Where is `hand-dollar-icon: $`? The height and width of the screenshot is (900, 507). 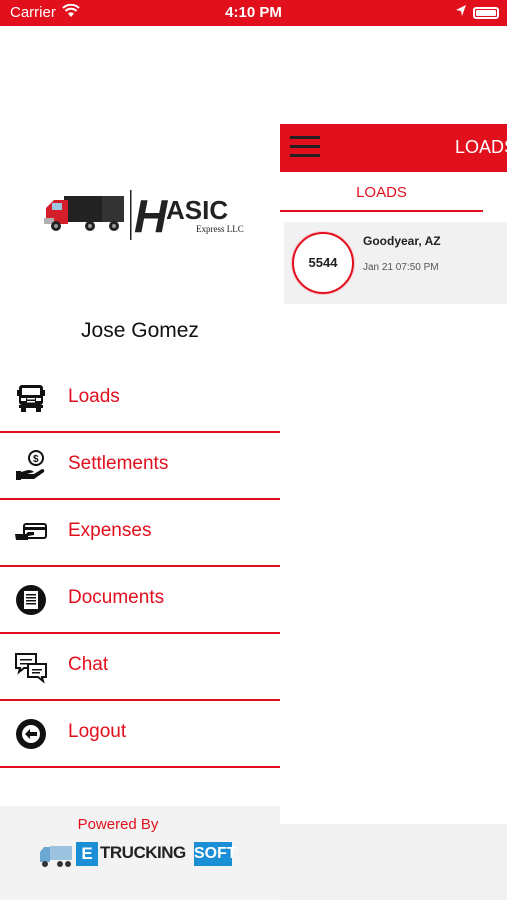
hand-dollar-icon: $ is located at coordinates (30, 465).